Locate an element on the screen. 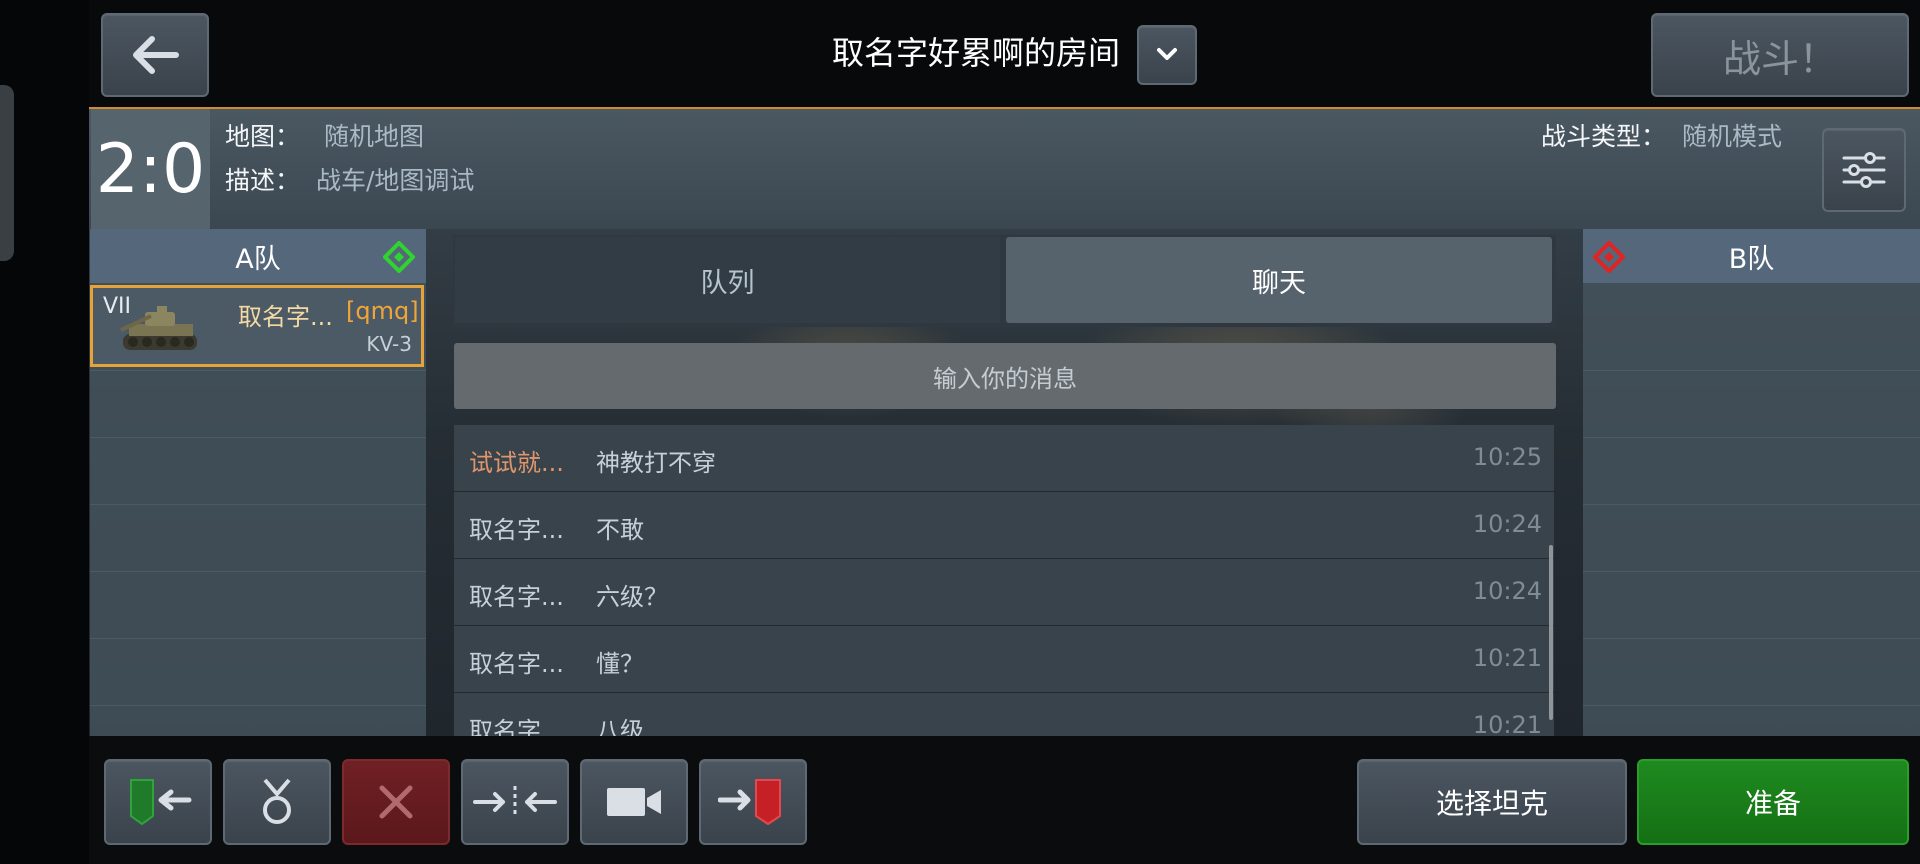 This screenshot has width=1920, height=864. kick-player-button is located at coordinates (396, 802).